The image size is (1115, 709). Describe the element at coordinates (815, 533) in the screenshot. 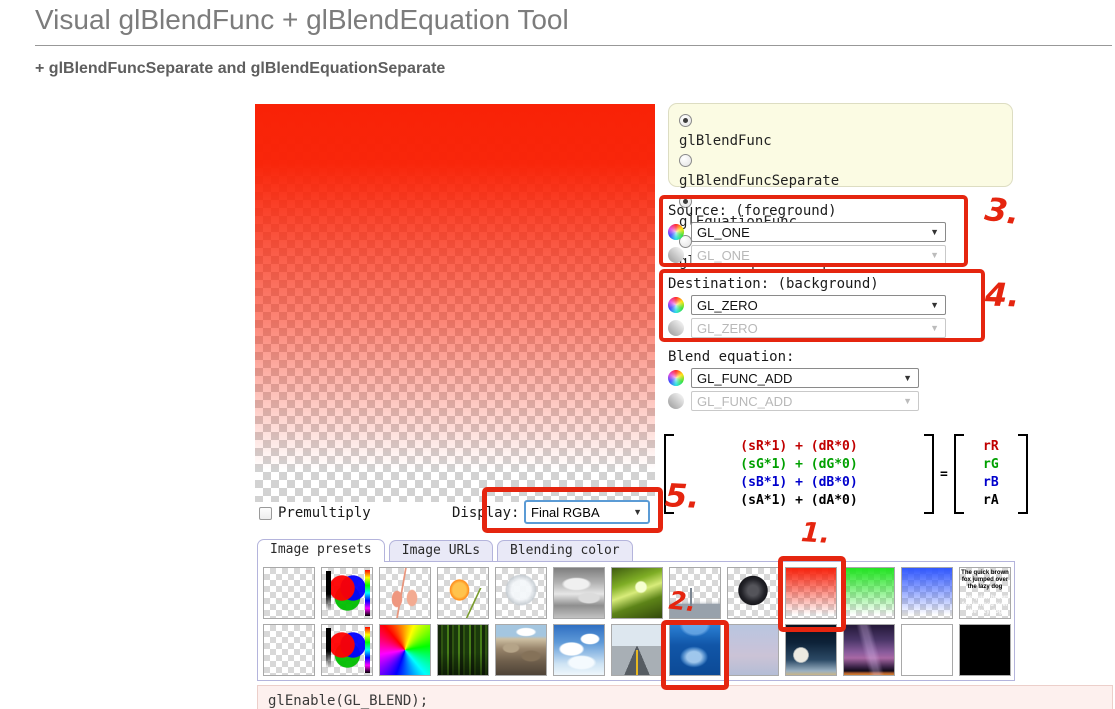

I see `annotation-number-1: 1.` at that location.